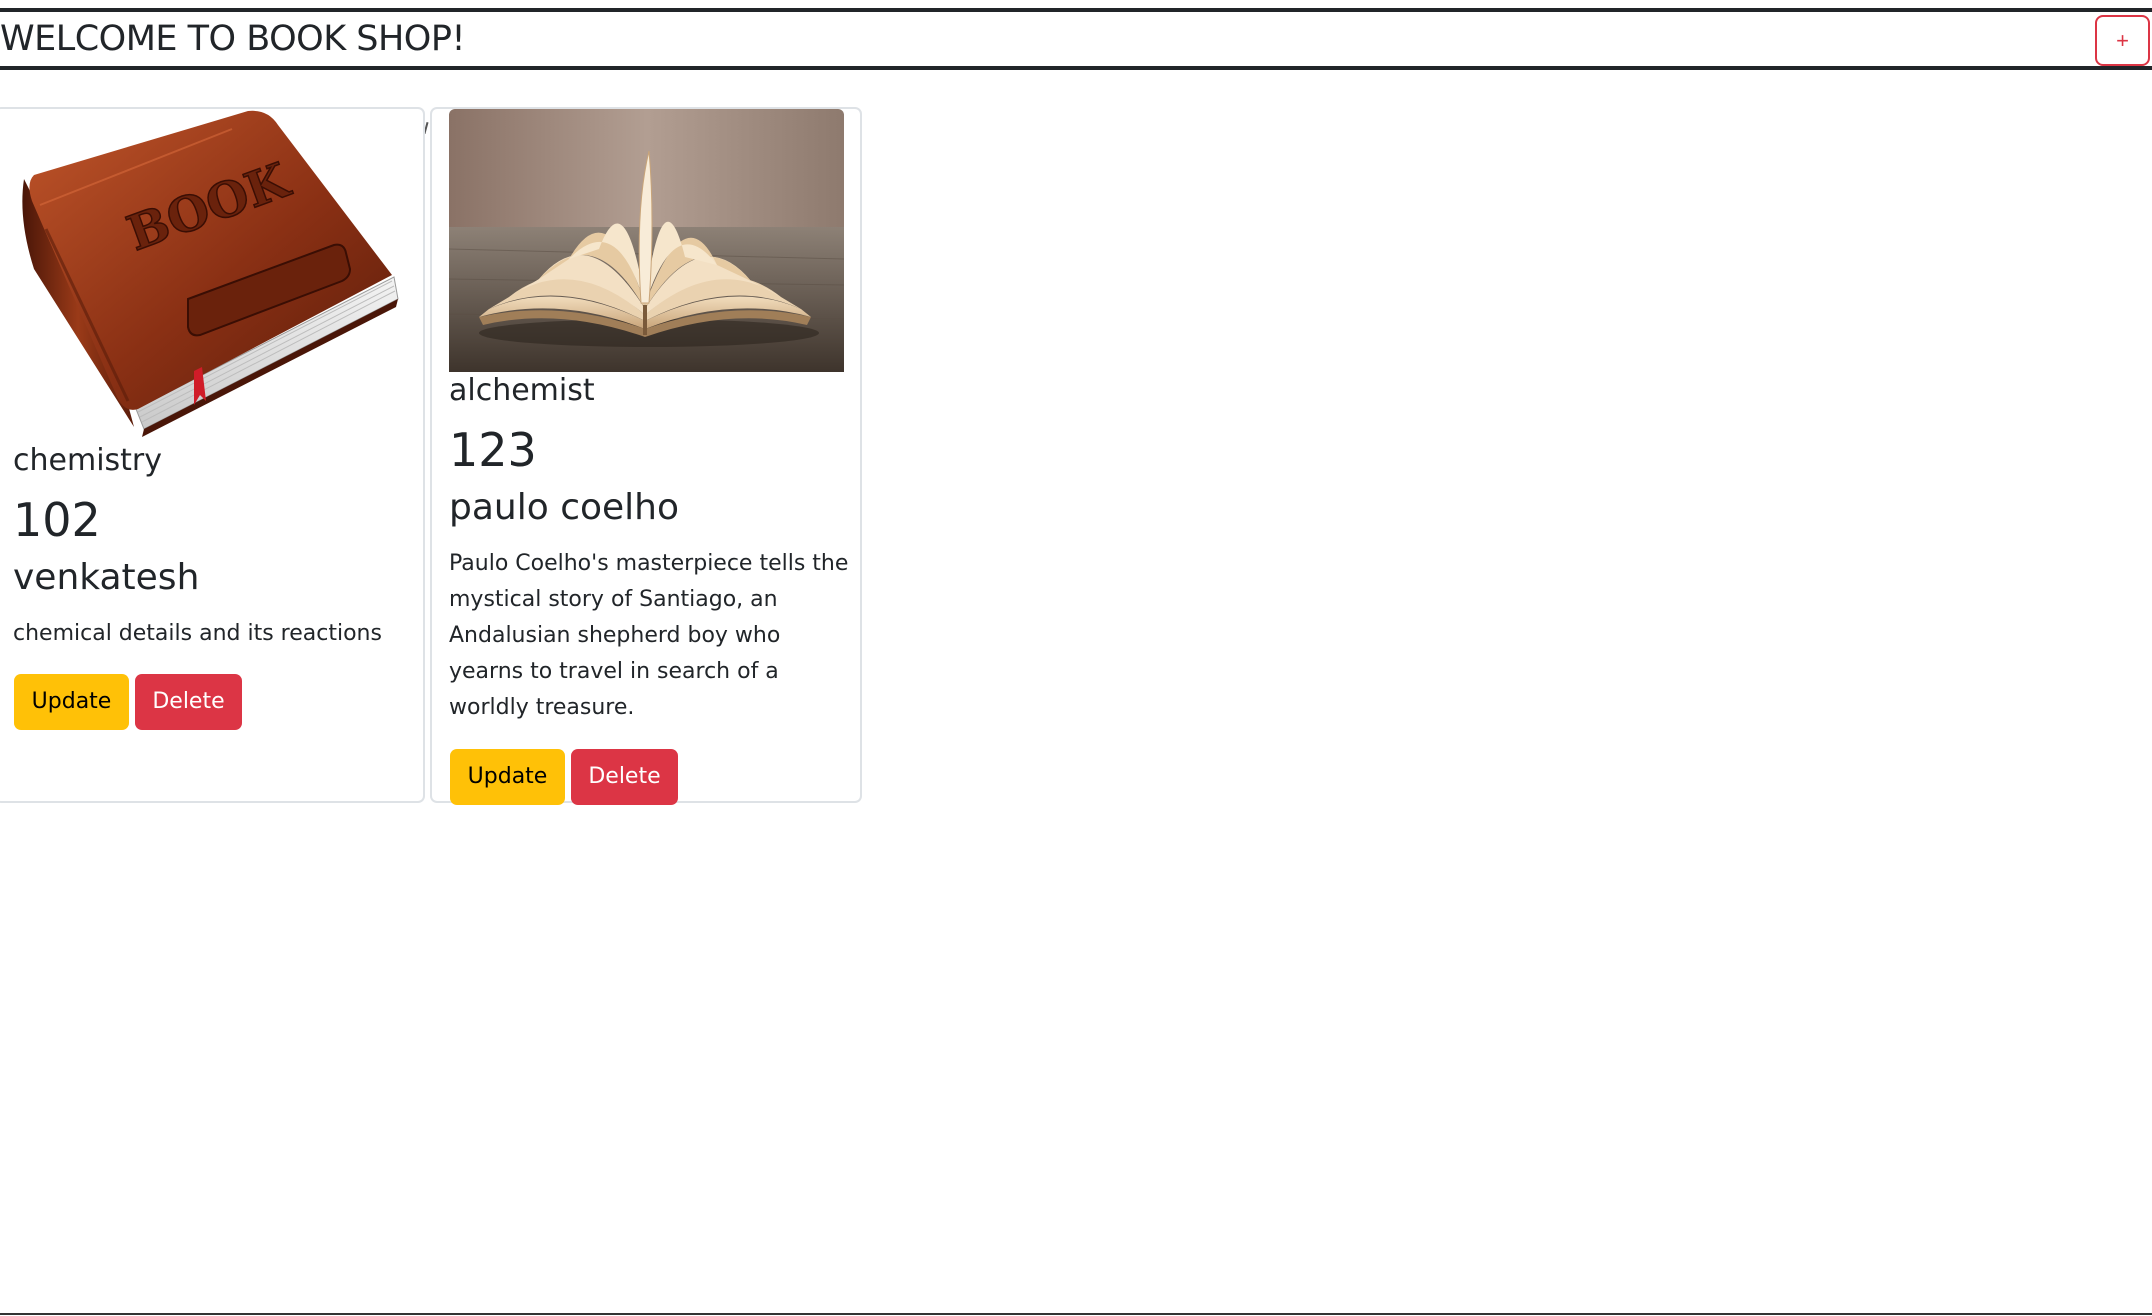  What do you see at coordinates (1076, 1314) in the screenshot?
I see `bottom-divider` at bounding box center [1076, 1314].